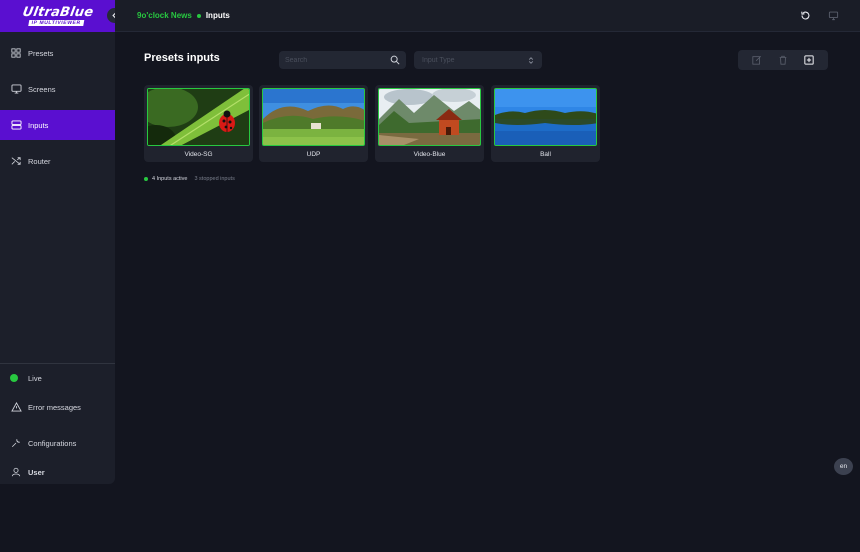 The height and width of the screenshot is (552, 860). Describe the element at coordinates (57, 472) in the screenshot. I see `sidebar-item-user: User` at that location.